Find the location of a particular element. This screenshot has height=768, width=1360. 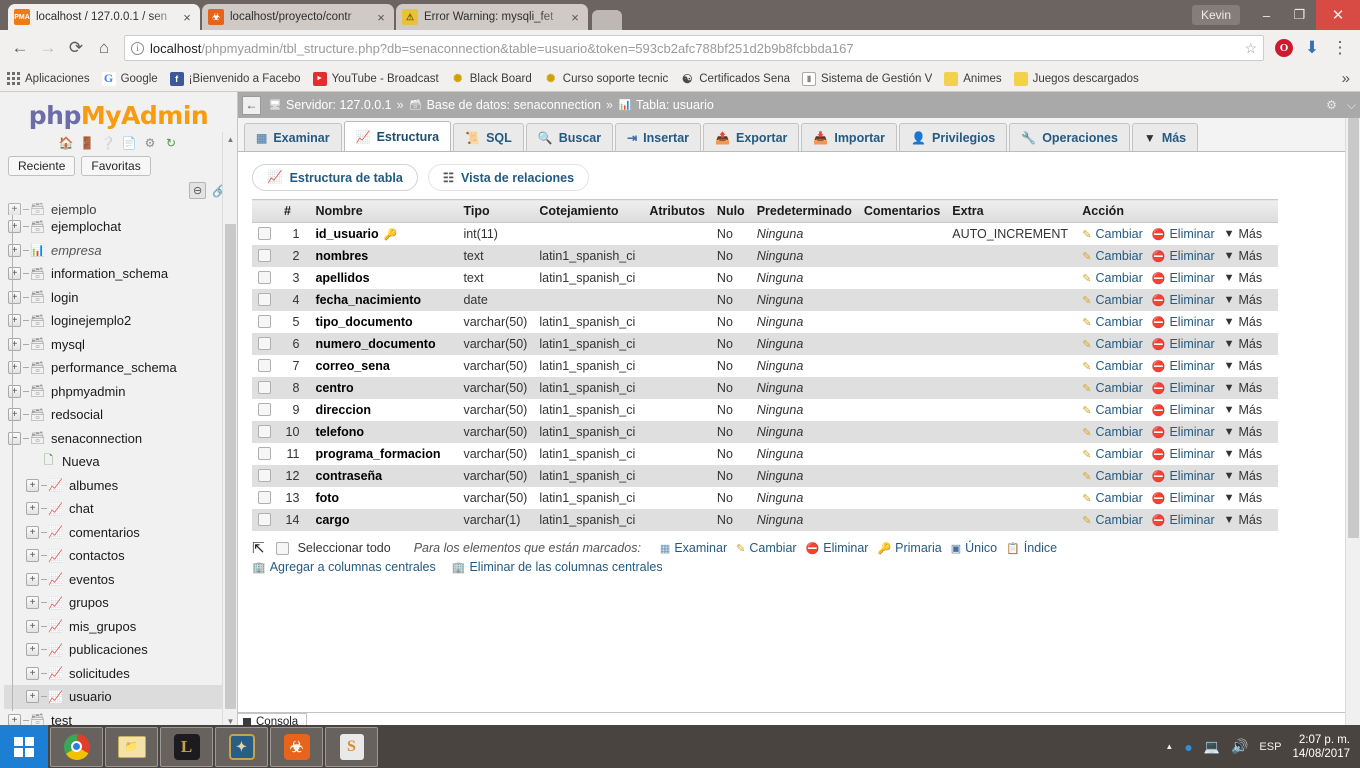

maximize-button: ❐ is located at coordinates (1299, 15).